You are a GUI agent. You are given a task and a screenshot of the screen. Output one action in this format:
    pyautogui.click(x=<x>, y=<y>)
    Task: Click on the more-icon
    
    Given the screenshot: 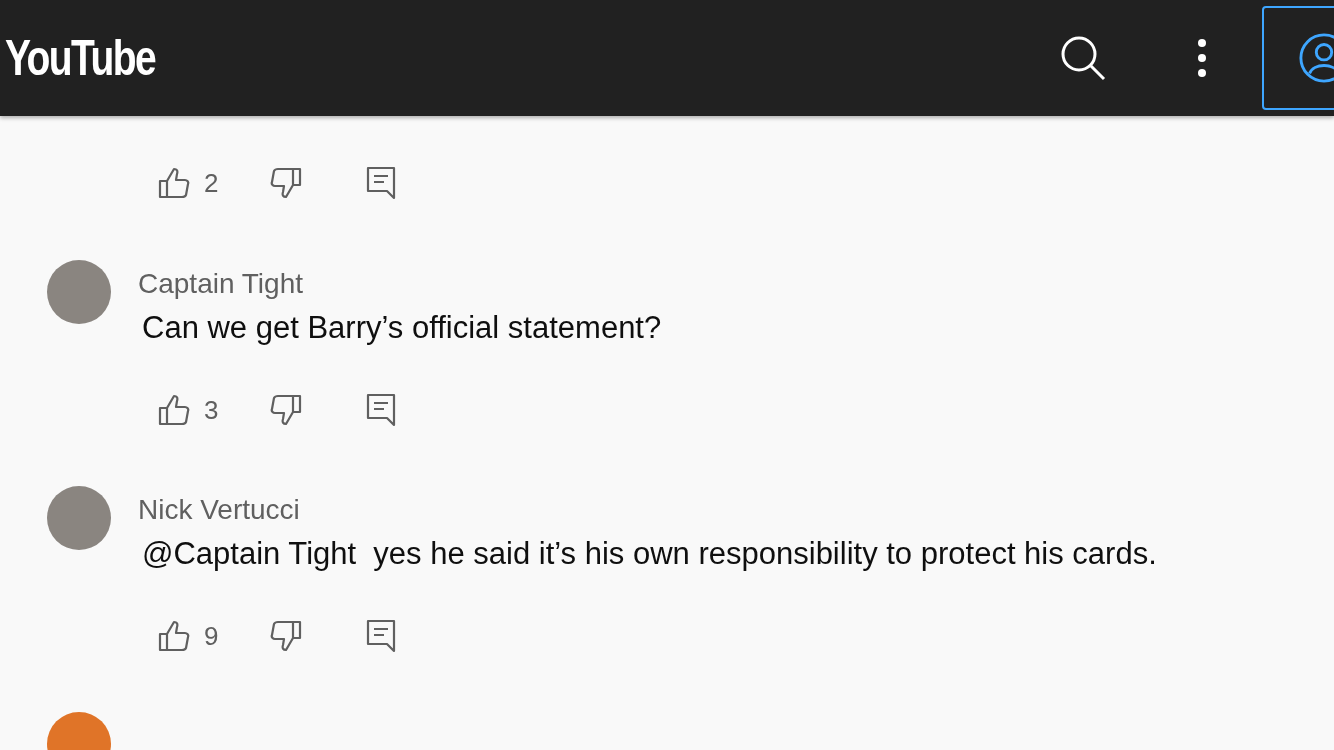 What is the action you would take?
    pyautogui.click(x=1202, y=58)
    